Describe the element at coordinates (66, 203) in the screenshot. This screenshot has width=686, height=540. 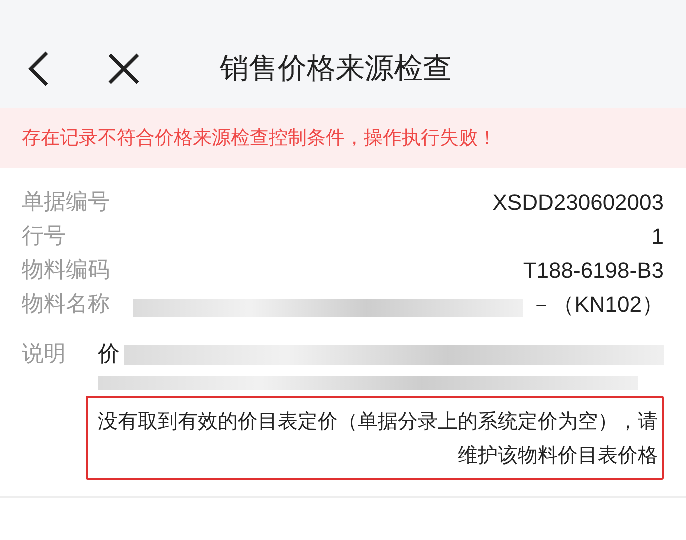
I see `field-label: 单据编号` at that location.